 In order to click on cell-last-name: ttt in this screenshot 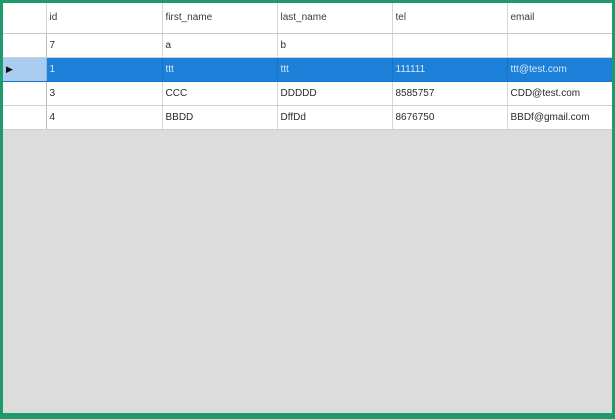, I will do `click(335, 69)`.